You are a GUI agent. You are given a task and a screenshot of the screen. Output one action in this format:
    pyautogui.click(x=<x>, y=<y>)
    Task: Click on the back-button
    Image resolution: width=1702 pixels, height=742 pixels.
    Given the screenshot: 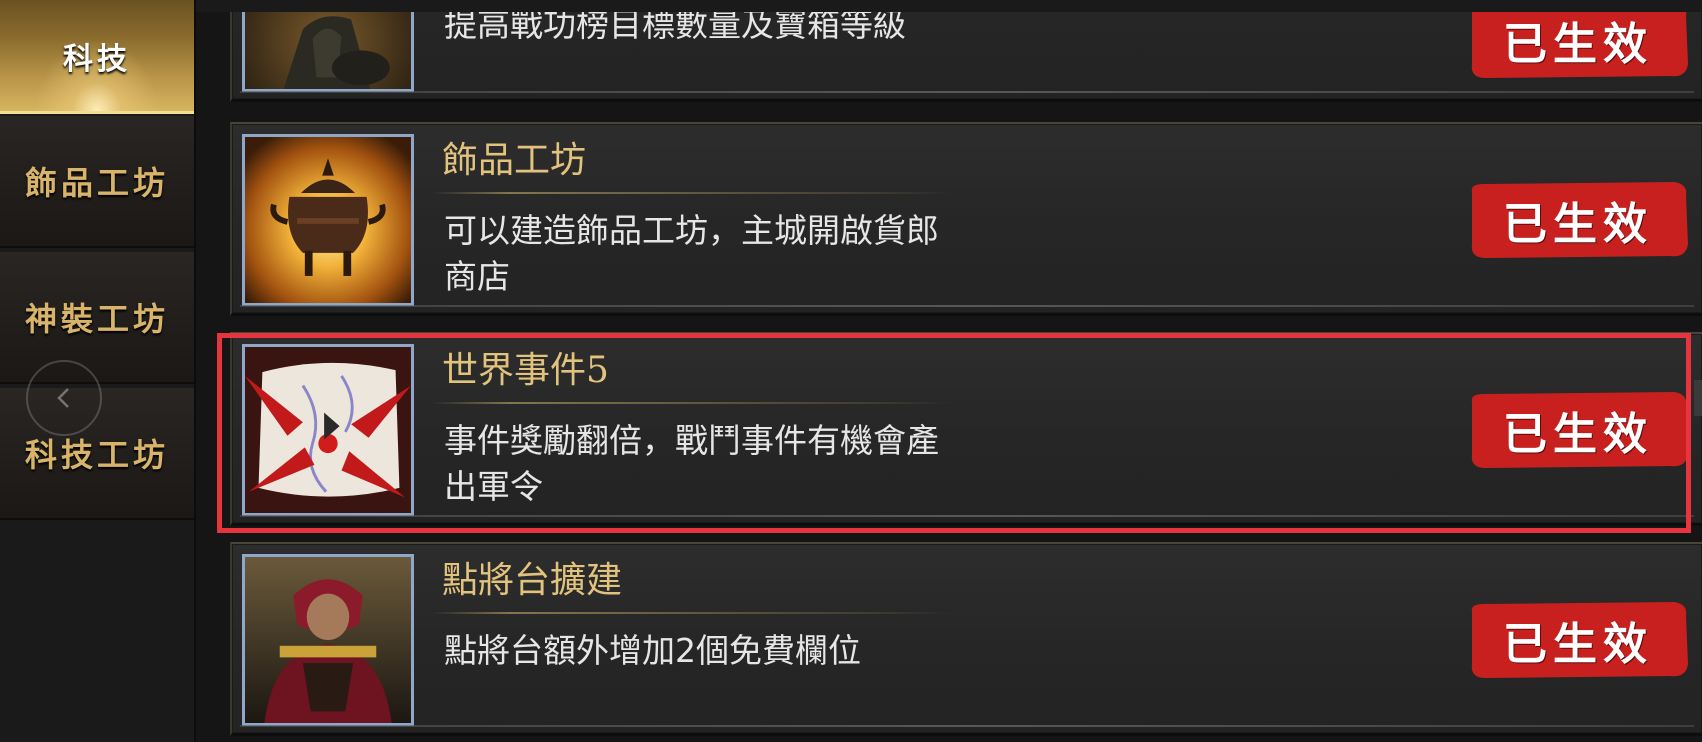 What is the action you would take?
    pyautogui.click(x=64, y=398)
    